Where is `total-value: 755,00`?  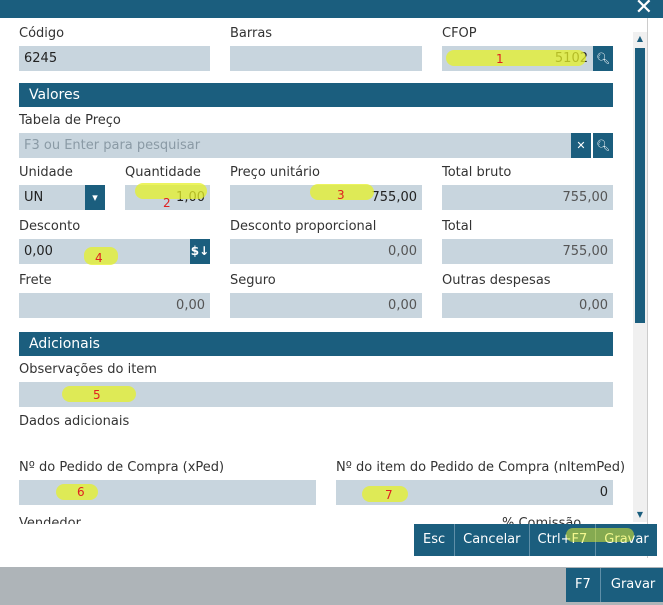
total-value: 755,00 is located at coordinates (527, 251).